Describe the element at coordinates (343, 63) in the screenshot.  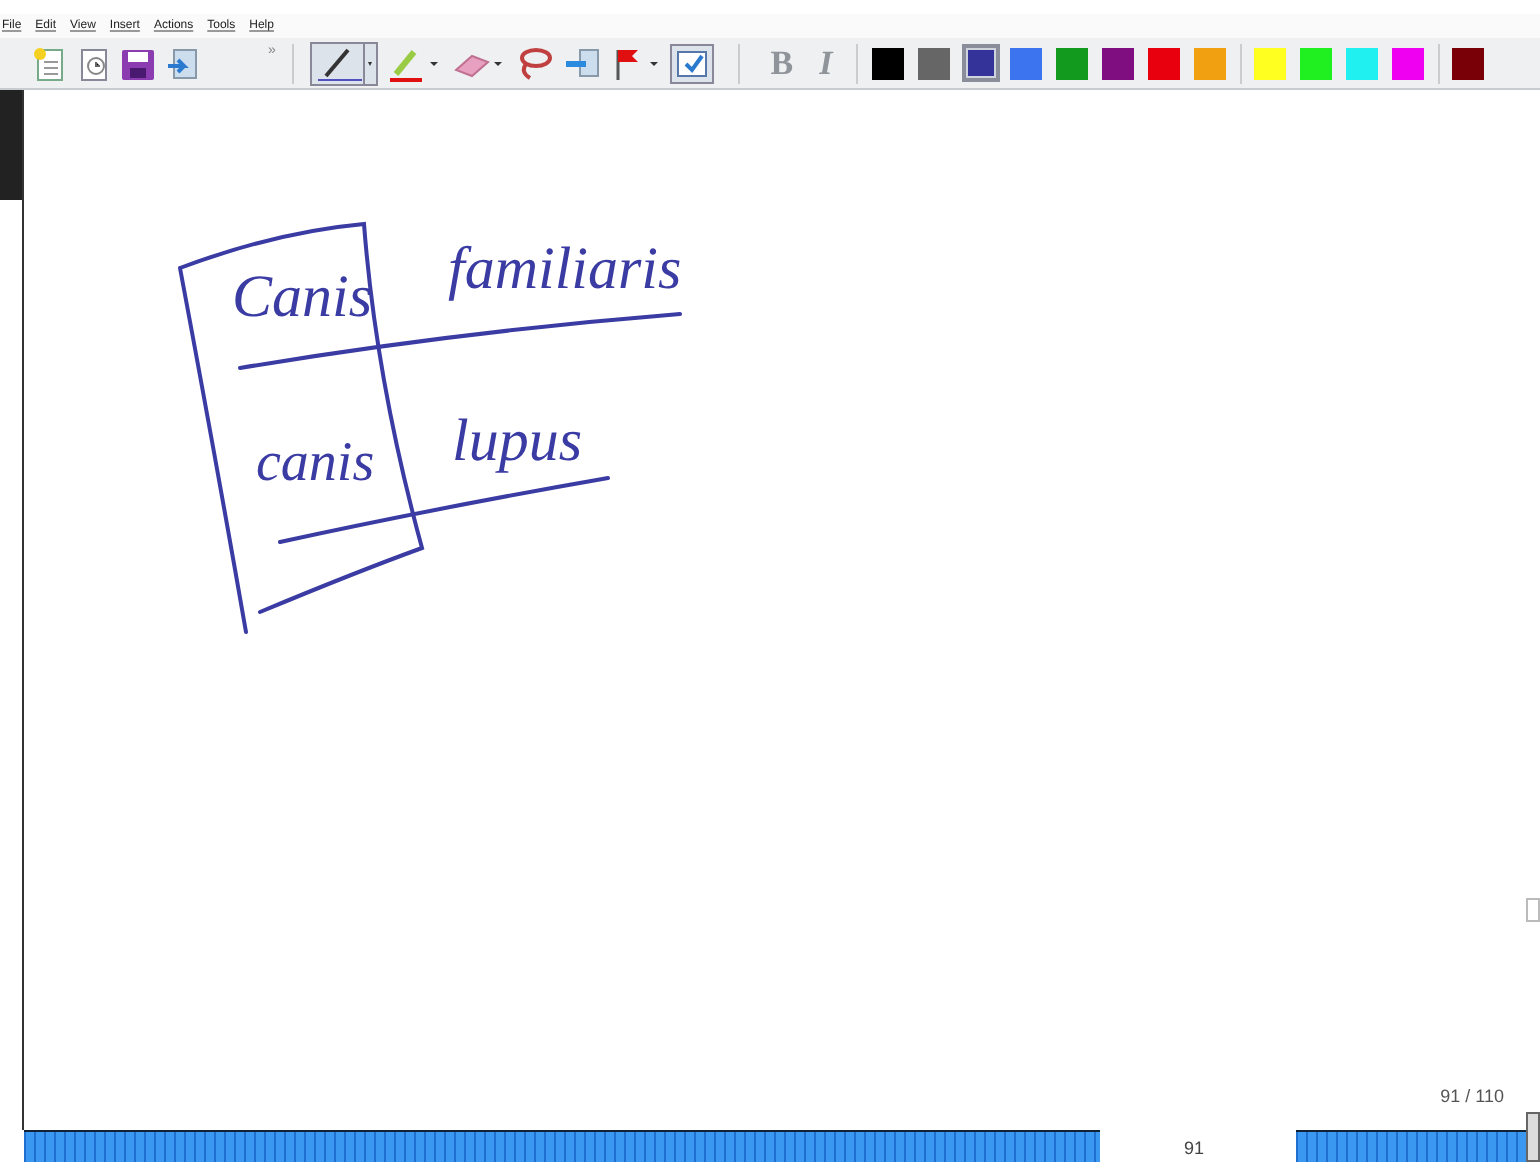
I see `pen-tool-icon` at that location.